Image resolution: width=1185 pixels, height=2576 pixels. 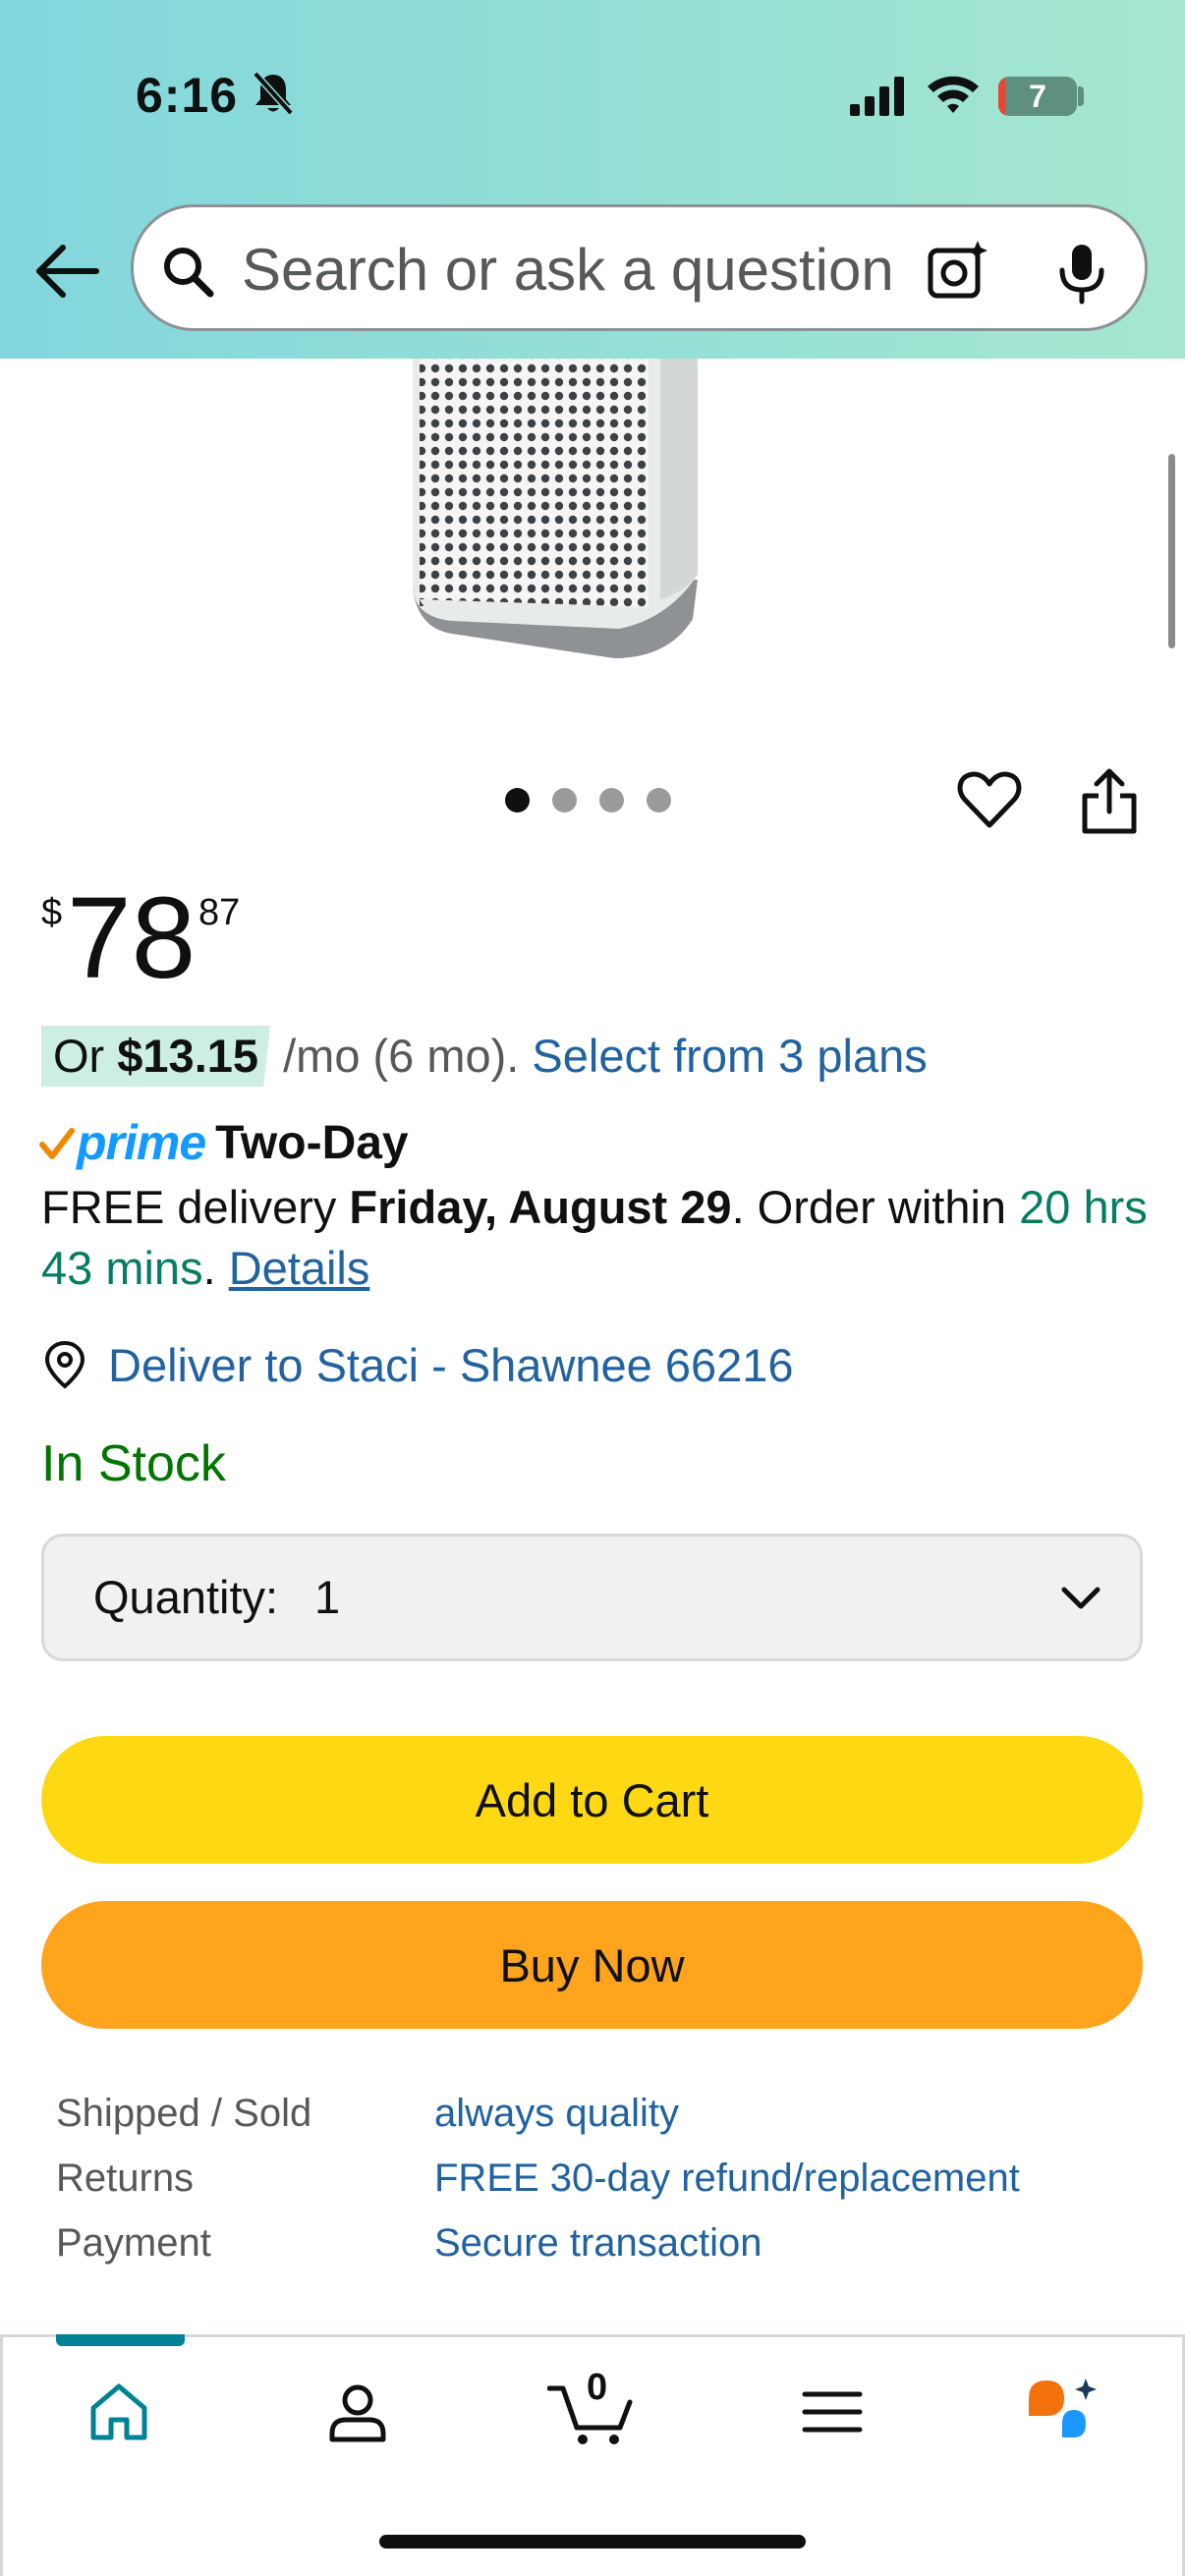 I want to click on microphone-icon, so click(x=1081, y=273).